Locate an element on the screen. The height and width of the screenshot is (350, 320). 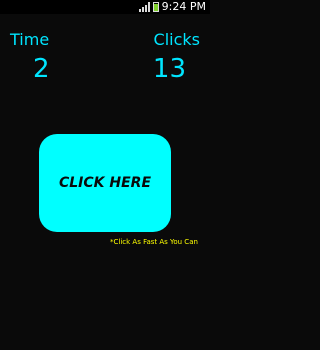
click-here-button: CLICK HERE is located at coordinates (105, 183).